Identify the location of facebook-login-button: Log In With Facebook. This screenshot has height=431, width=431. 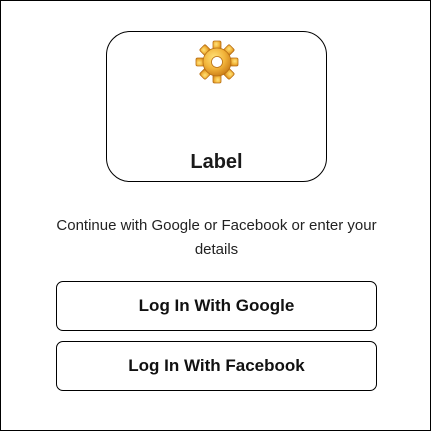
(216, 366).